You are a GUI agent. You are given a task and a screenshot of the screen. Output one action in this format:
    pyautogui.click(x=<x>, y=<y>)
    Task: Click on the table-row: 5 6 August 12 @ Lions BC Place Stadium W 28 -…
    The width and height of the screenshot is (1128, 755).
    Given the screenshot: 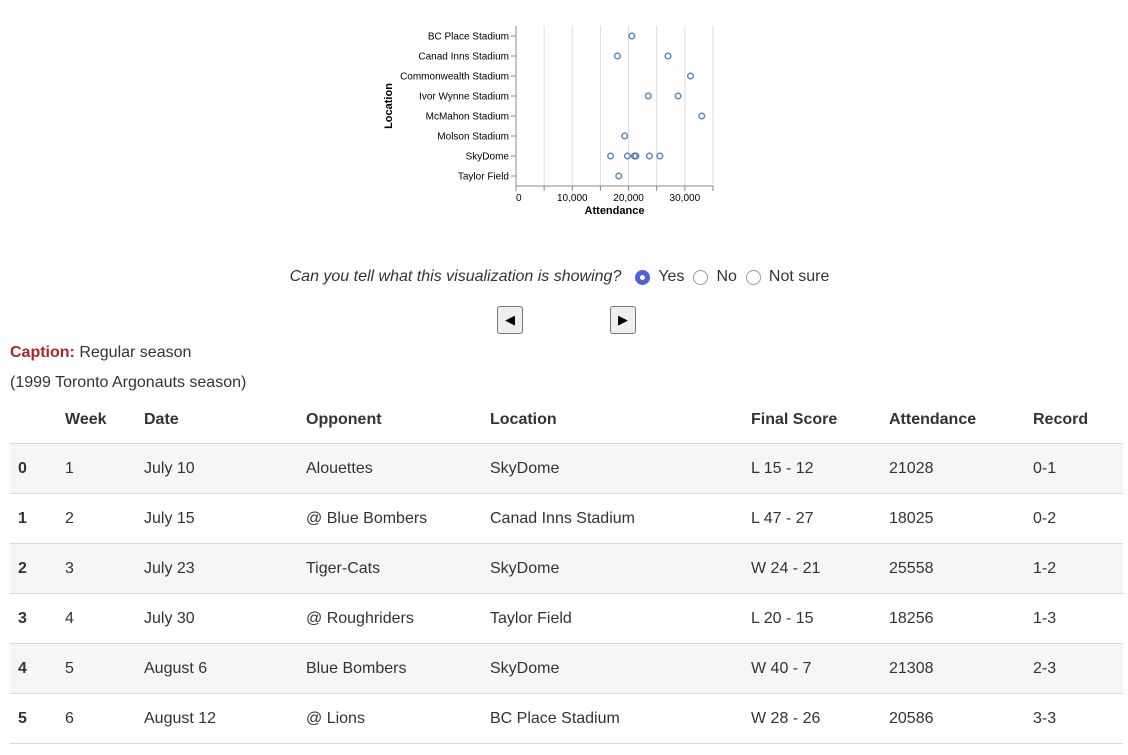 What is the action you would take?
    pyautogui.click(x=566, y=718)
    